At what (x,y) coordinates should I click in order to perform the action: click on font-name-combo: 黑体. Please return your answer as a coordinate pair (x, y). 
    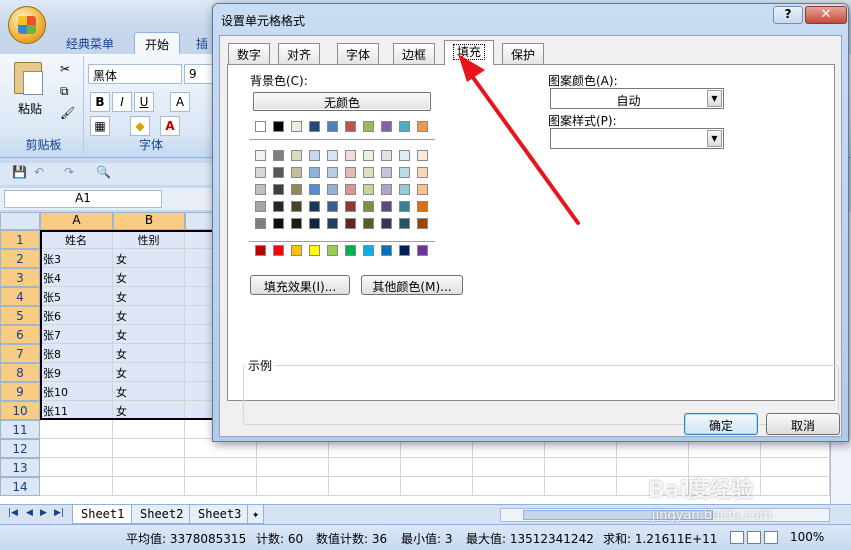
    Looking at the image, I should click on (135, 74).